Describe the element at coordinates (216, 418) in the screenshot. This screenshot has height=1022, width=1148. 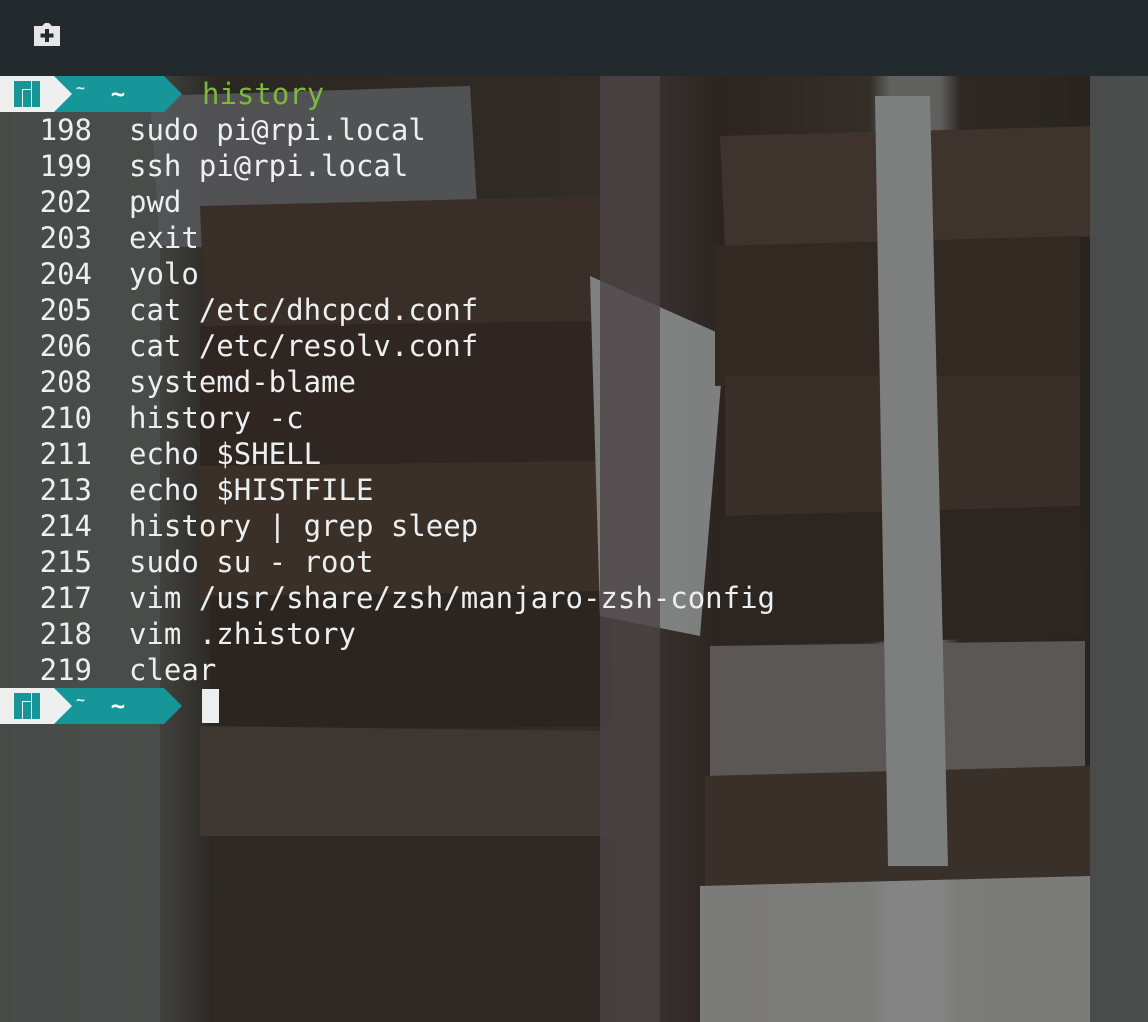
I see `history-command: history -c` at that location.